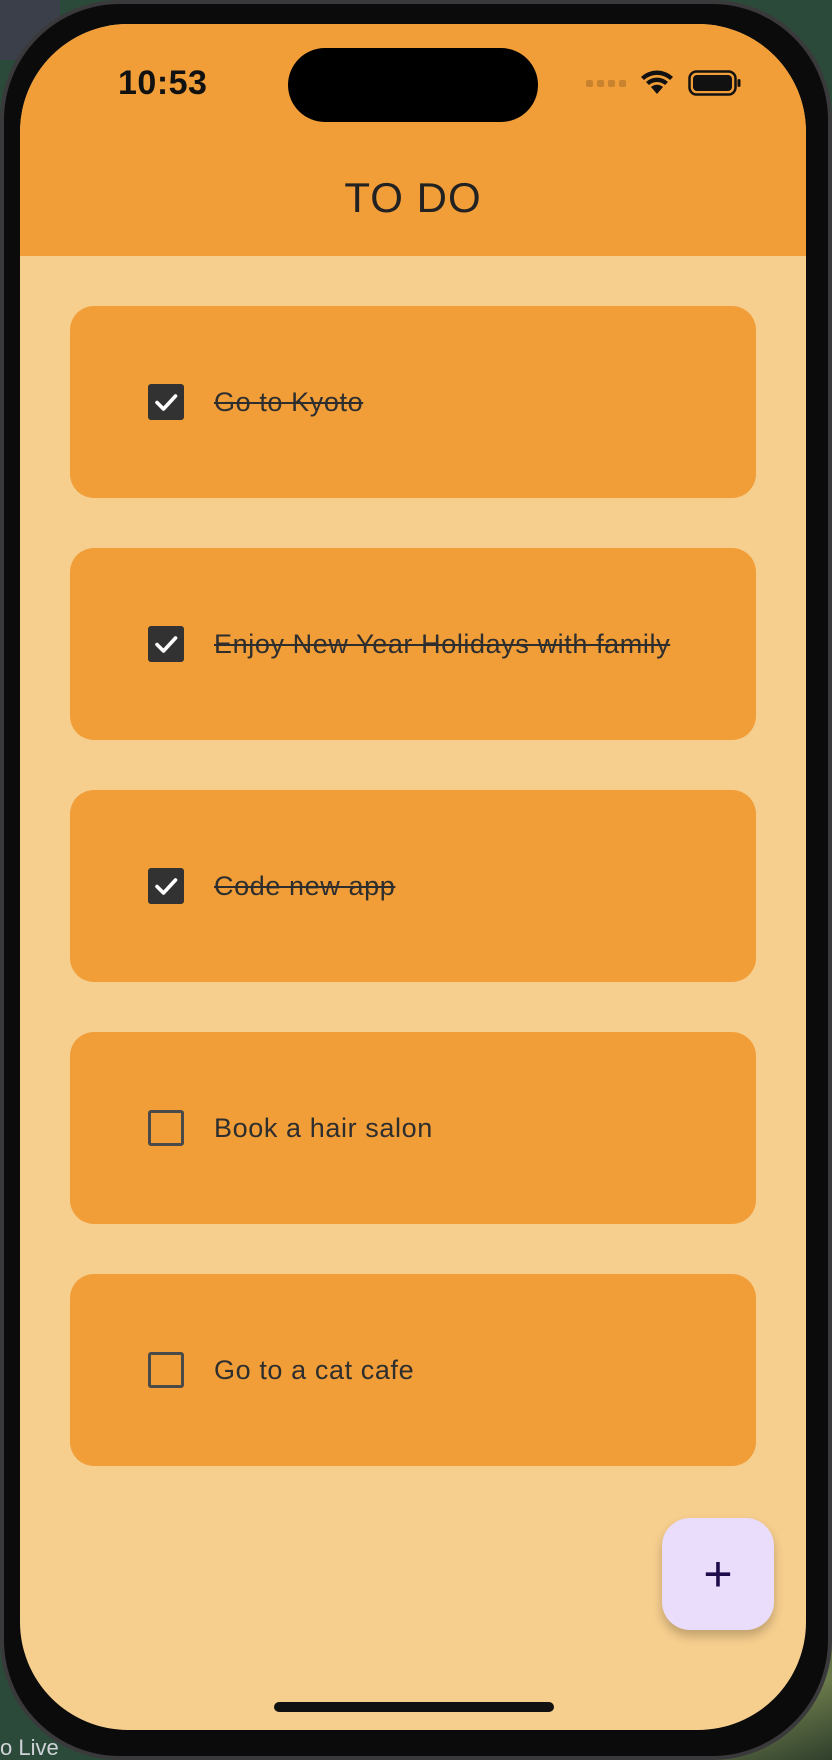  What do you see at coordinates (413, 402) in the screenshot?
I see `todo-item: Go to Kyoto` at bounding box center [413, 402].